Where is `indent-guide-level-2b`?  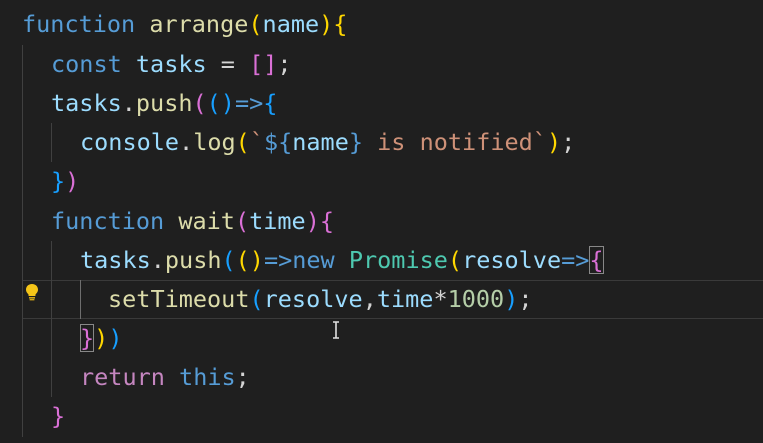 indent-guide-level-2b is located at coordinates (51, 319).